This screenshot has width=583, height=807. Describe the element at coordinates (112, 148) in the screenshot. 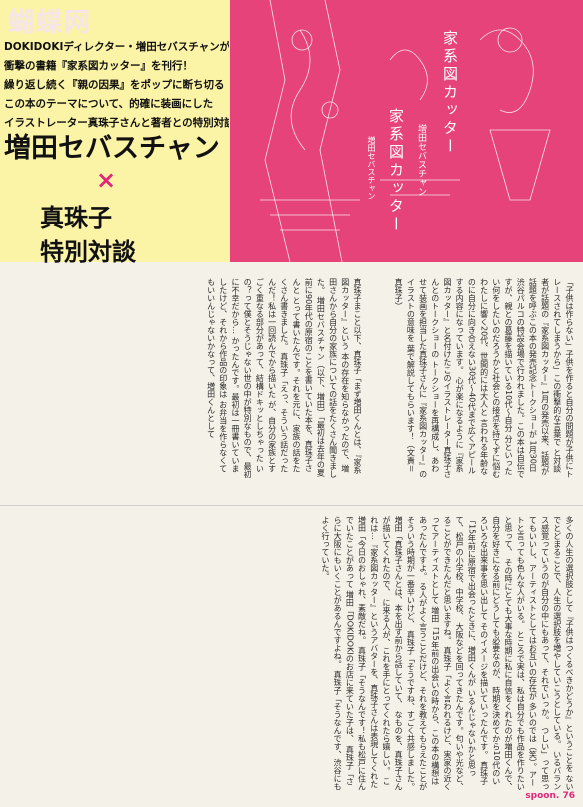

I see `title-name-1: 増田セバスチャン` at that location.